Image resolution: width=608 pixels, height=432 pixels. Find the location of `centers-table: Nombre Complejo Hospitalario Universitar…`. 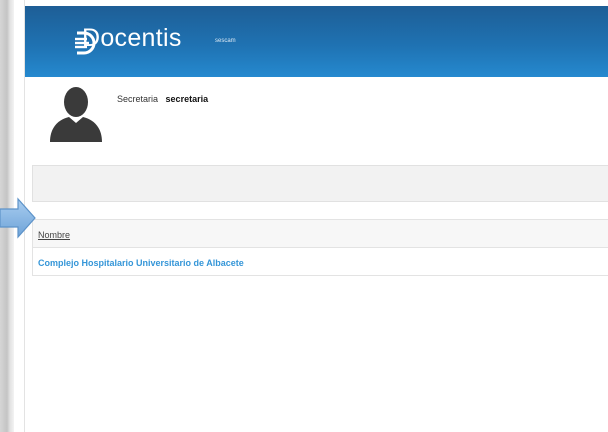

centers-table: Nombre Complejo Hospitalario Universitar… is located at coordinates (320, 247).